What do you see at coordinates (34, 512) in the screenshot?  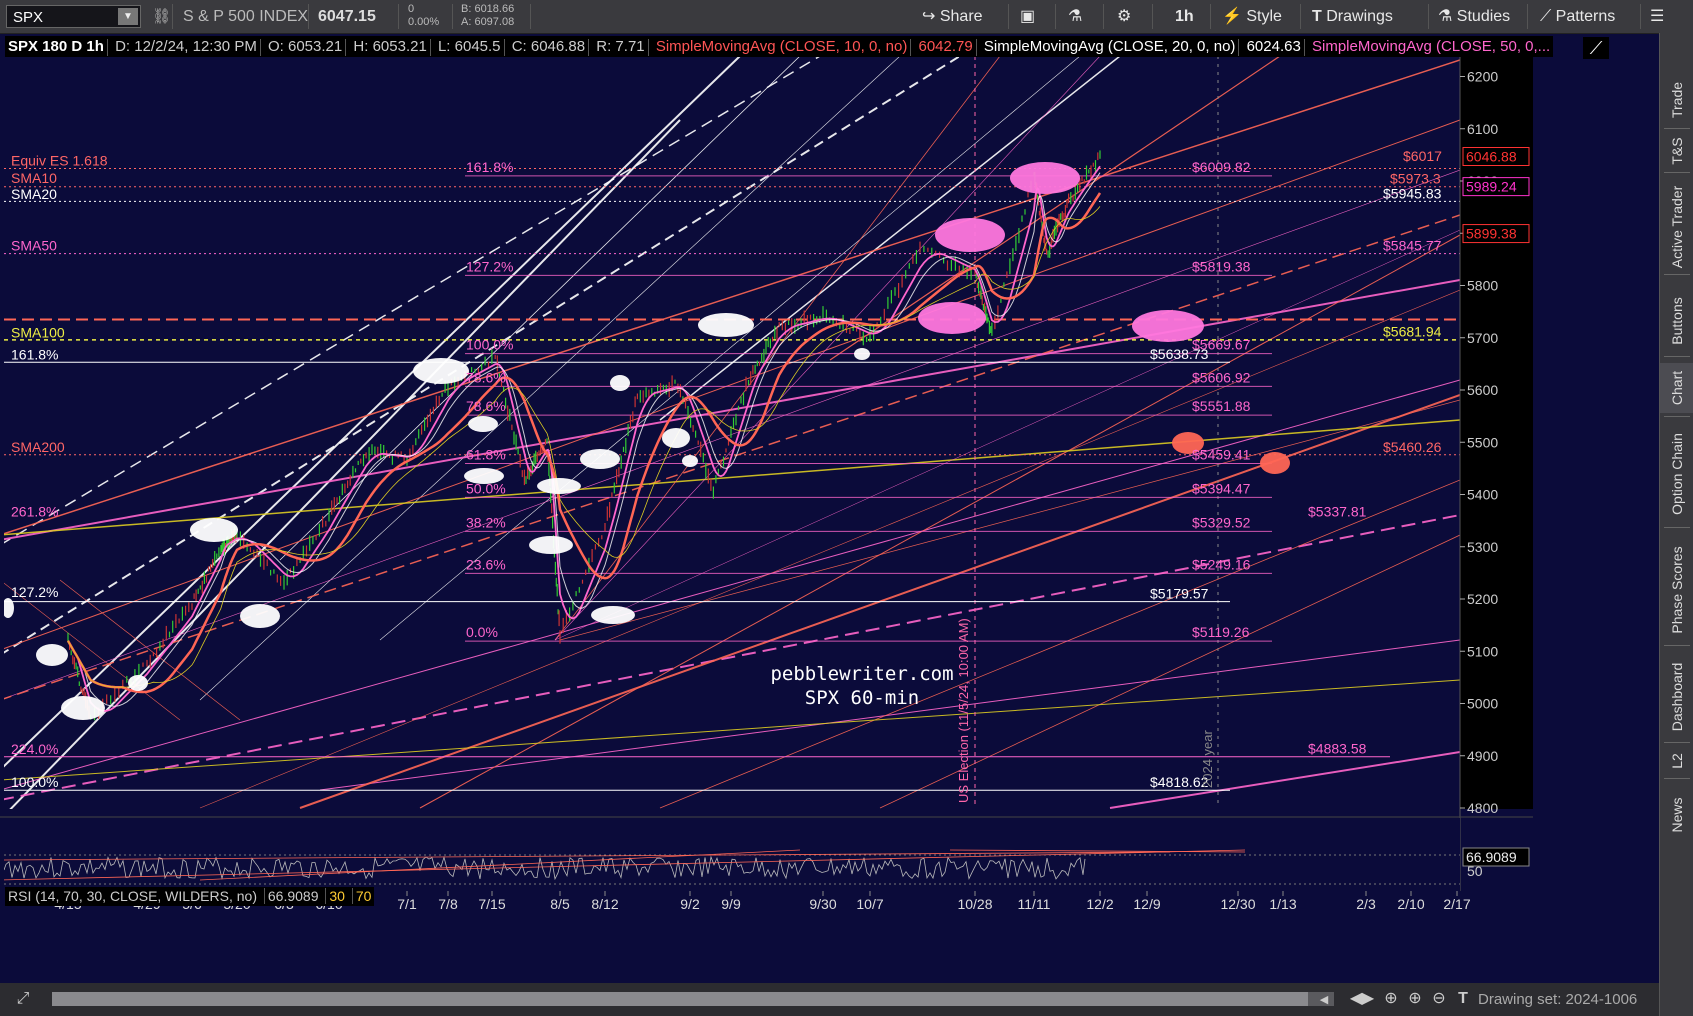 I see `level-label: 261.8%` at bounding box center [34, 512].